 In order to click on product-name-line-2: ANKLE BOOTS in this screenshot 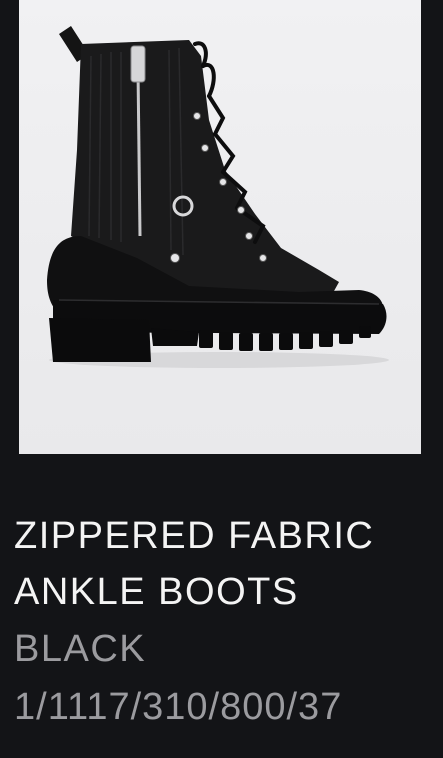, I will do `click(156, 592)`.